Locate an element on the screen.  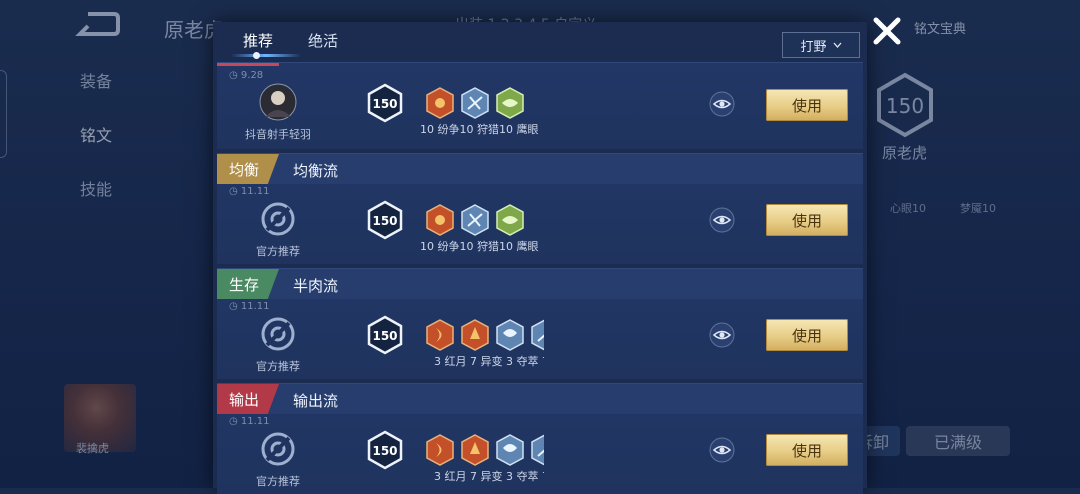
side-handle is located at coordinates (3, 114).